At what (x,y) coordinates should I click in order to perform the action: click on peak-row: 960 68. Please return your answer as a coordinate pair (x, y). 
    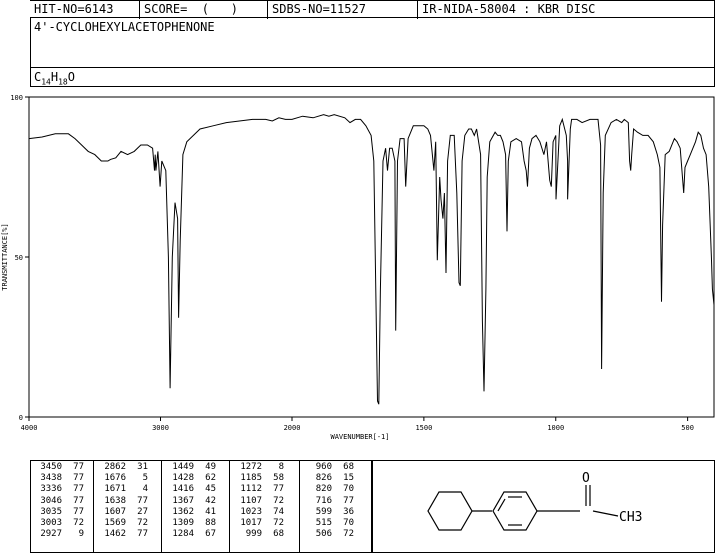
    Looking at the image, I should click on (328, 467).